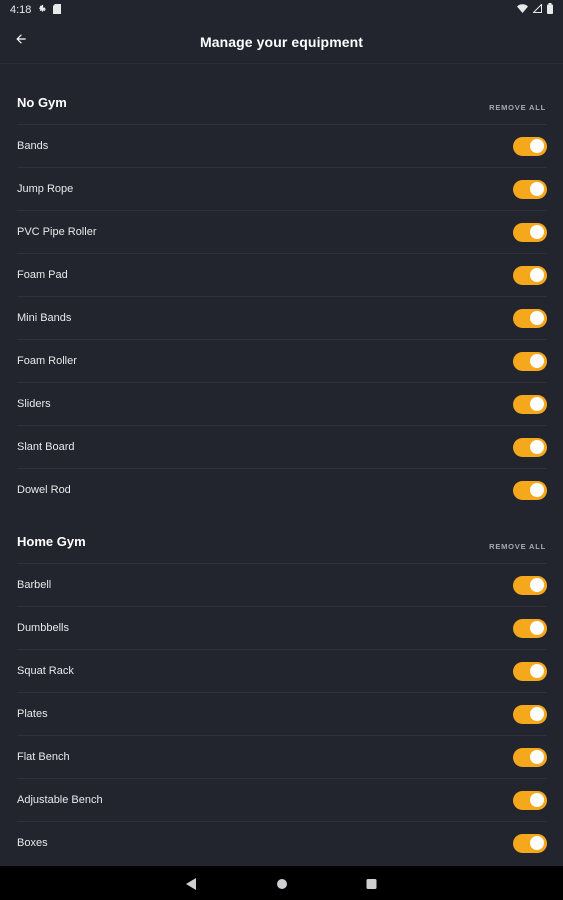 Image resolution: width=563 pixels, height=900 pixels. Describe the element at coordinates (282, 360) in the screenshot. I see `equipment-row: Foam Roller` at that location.